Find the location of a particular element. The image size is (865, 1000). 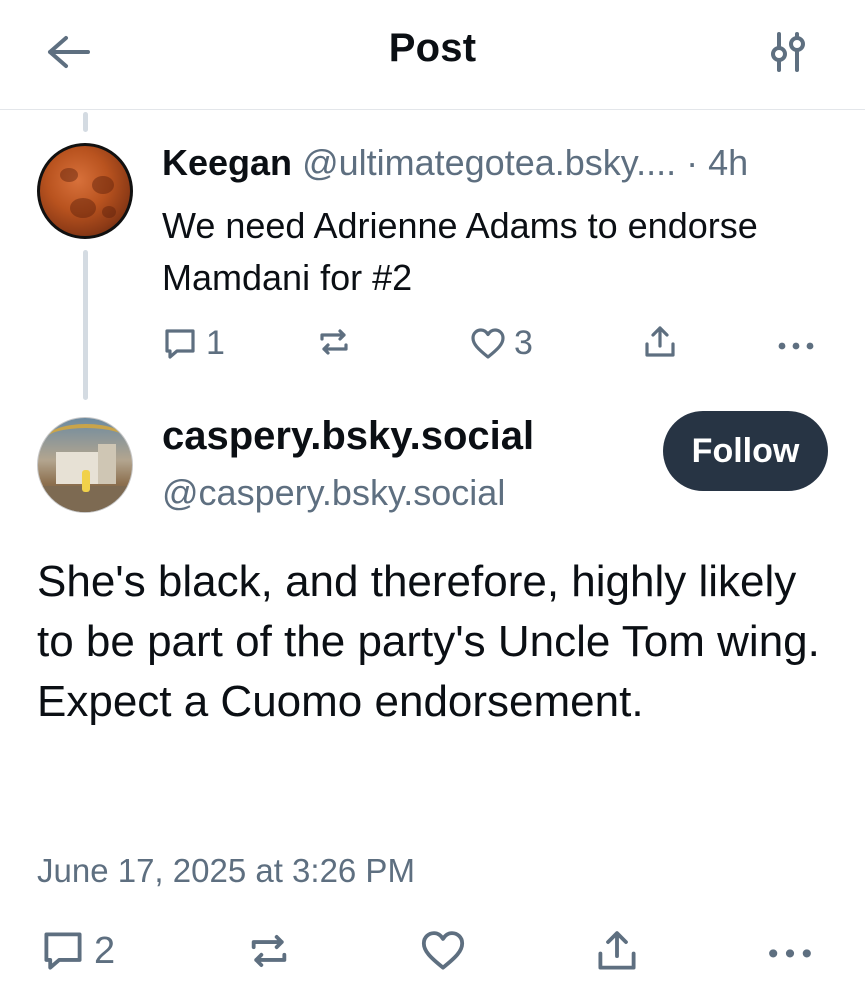

main-more-button is located at coordinates (790, 951).